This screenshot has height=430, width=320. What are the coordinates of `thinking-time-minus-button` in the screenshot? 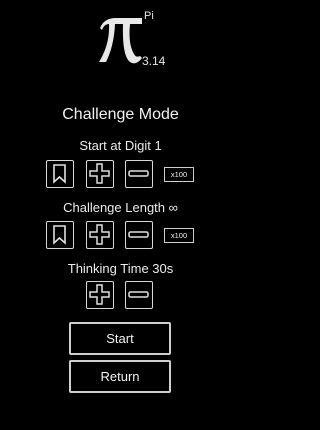 It's located at (139, 295).